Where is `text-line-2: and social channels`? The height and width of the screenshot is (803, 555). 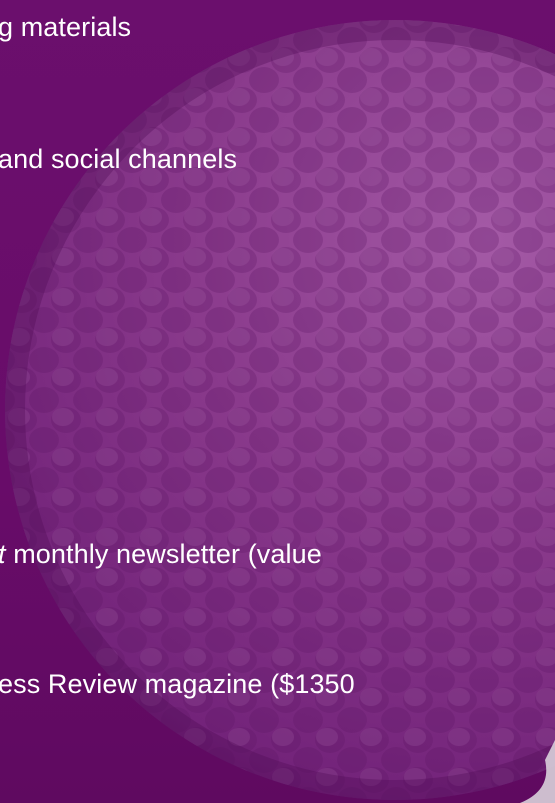
text-line-2: and social channels is located at coordinates (118, 159).